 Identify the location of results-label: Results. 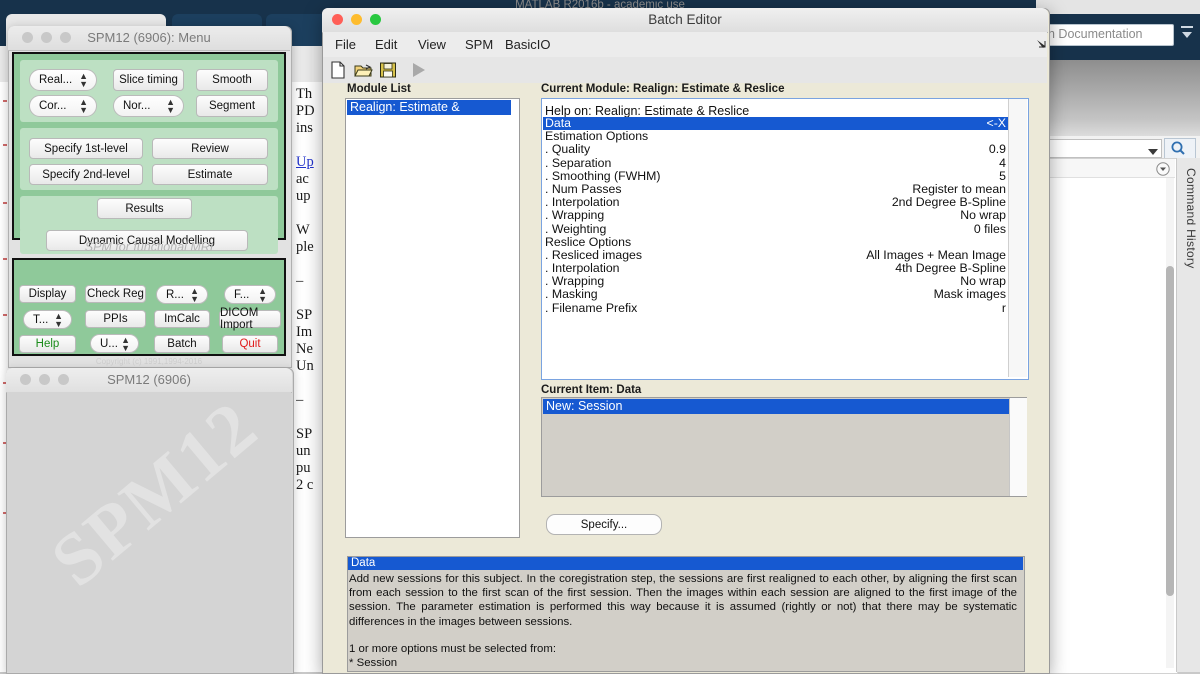
(144, 208).